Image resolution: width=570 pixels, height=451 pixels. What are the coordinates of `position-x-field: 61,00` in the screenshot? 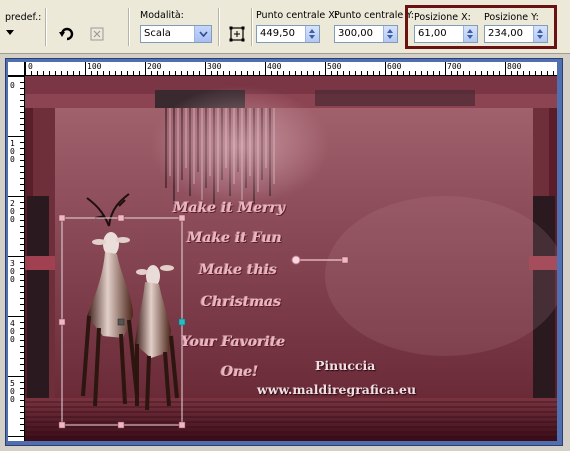 It's located at (446, 34).